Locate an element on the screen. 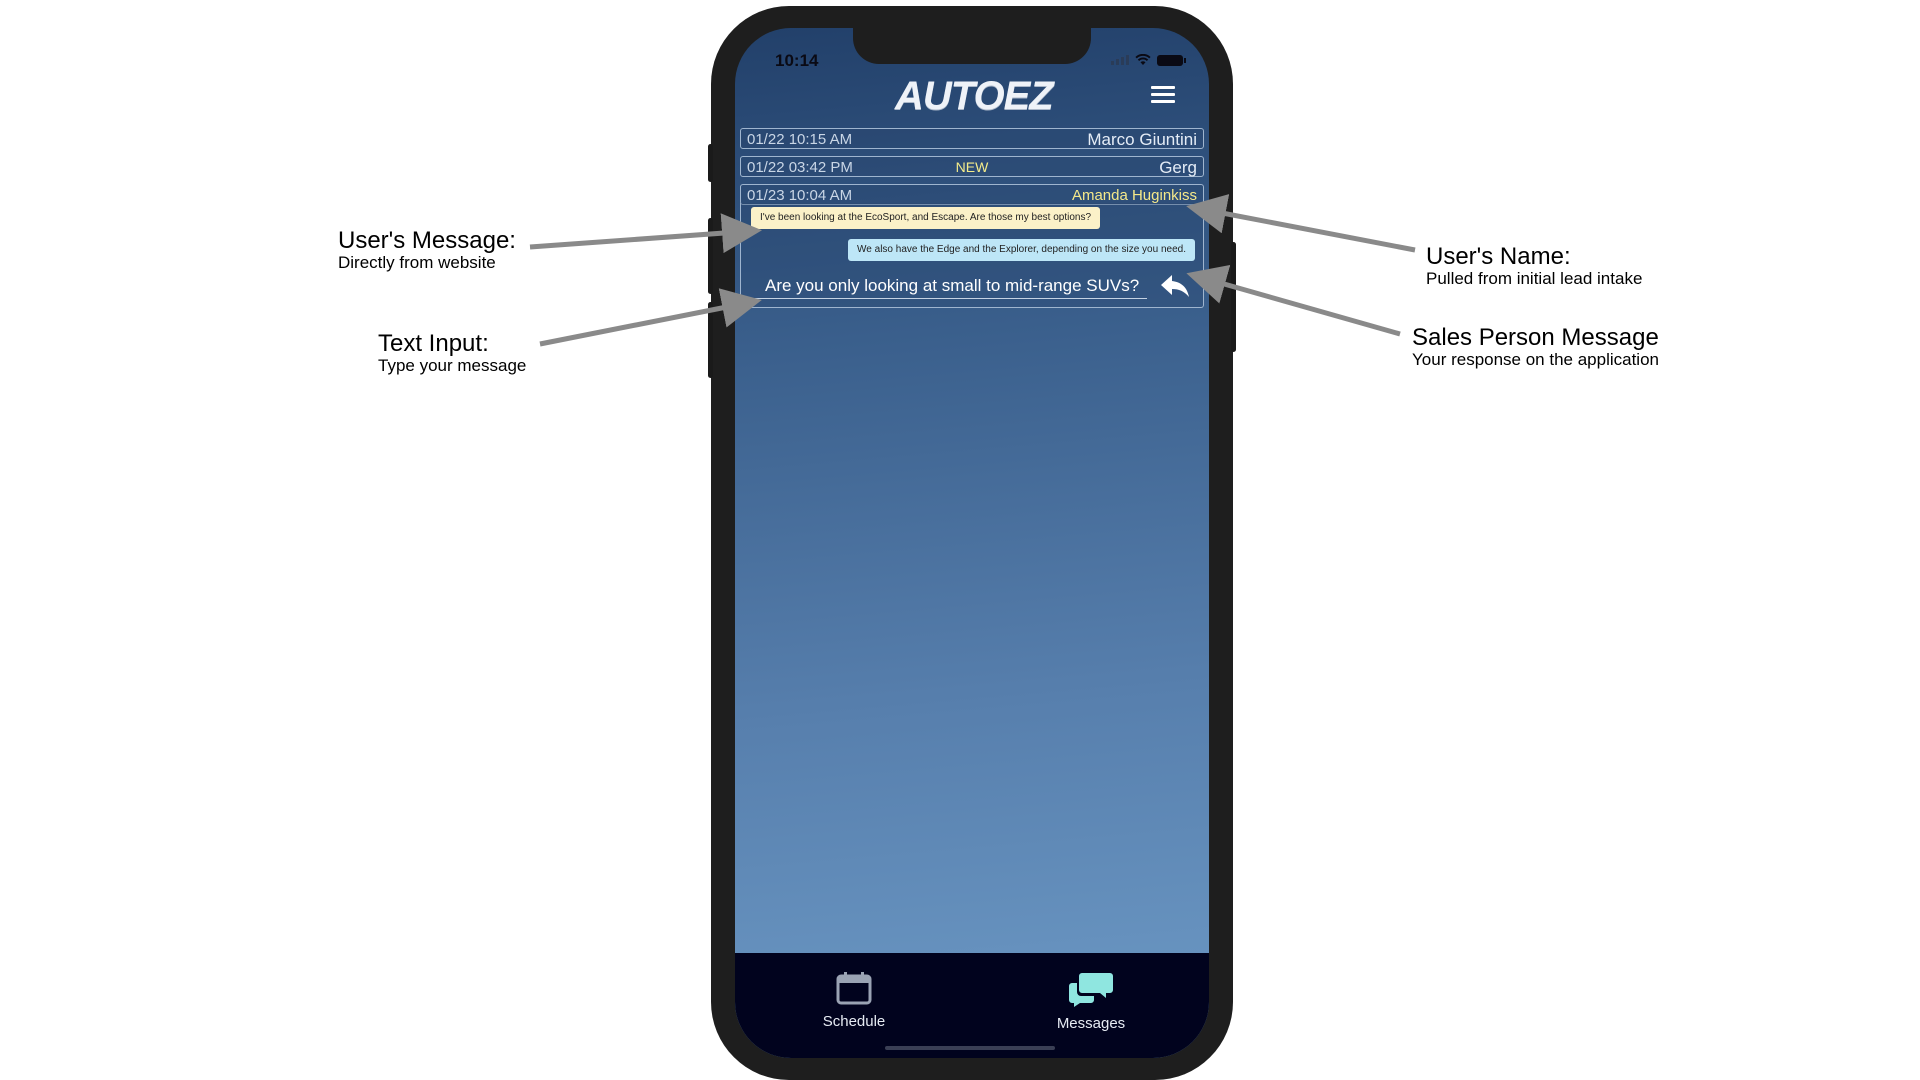  arrow-sales-message is located at coordinates (1293, 300).